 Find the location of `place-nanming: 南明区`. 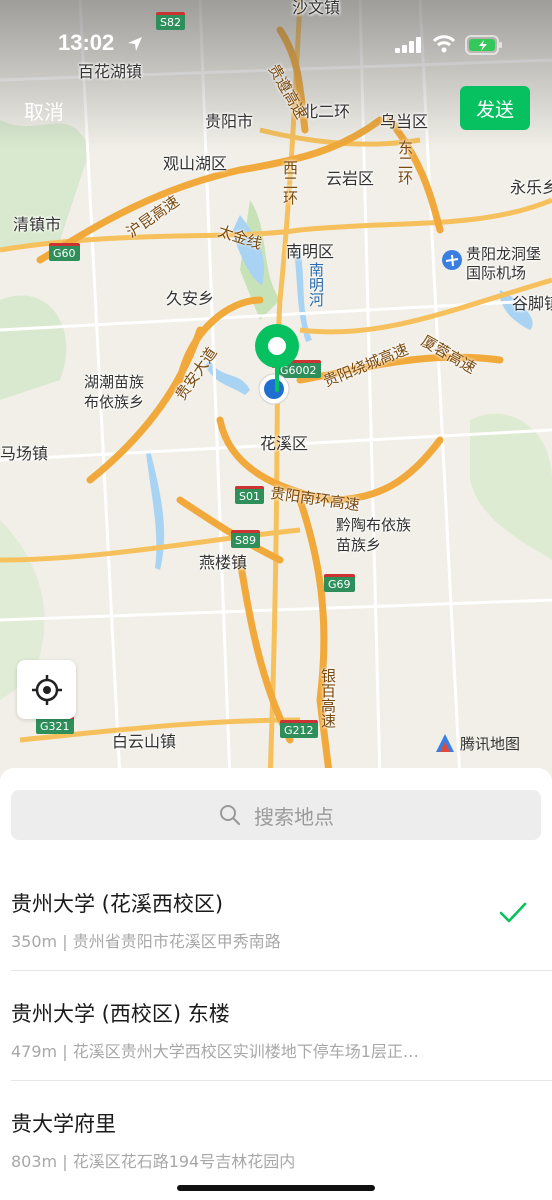

place-nanming: 南明区 is located at coordinates (310, 251).